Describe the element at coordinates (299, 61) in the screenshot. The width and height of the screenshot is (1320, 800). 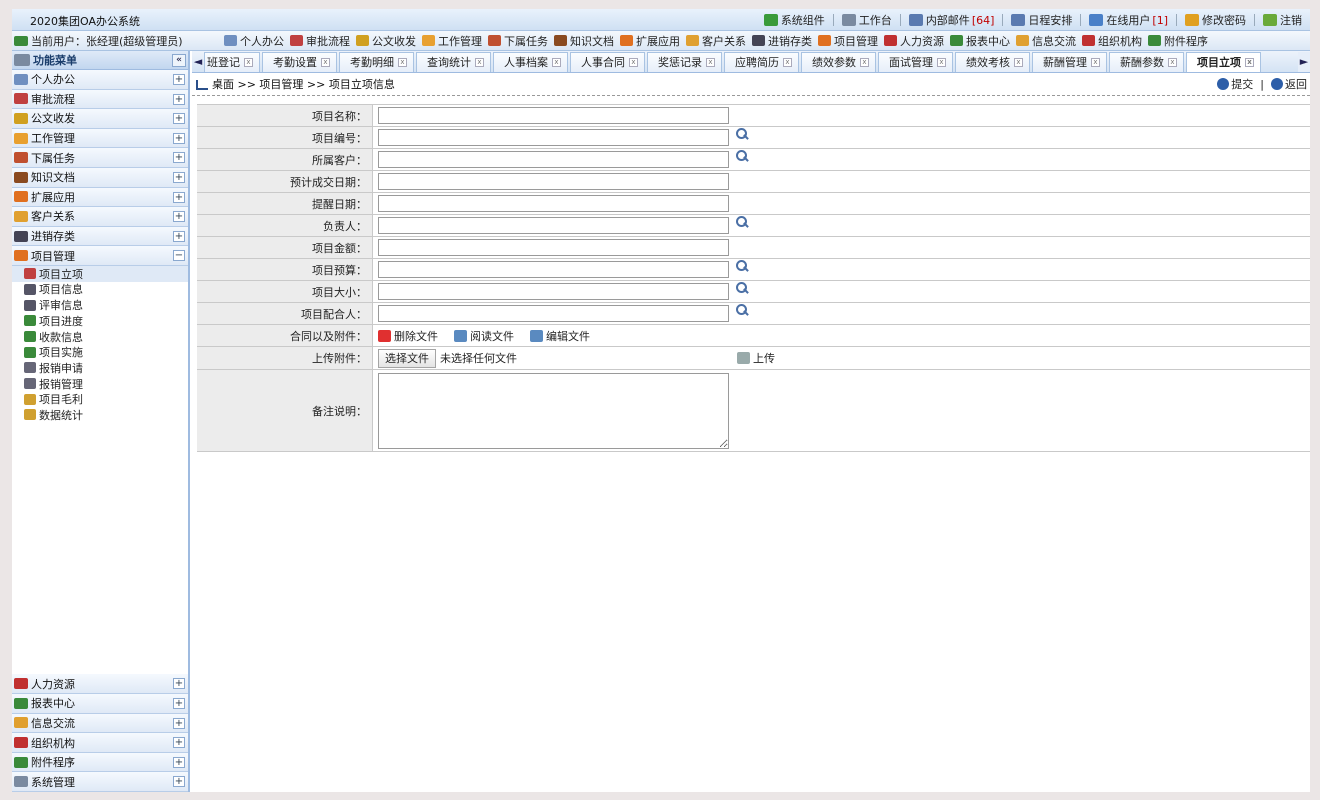
I see `tab-1: 考勤设置 x` at that location.